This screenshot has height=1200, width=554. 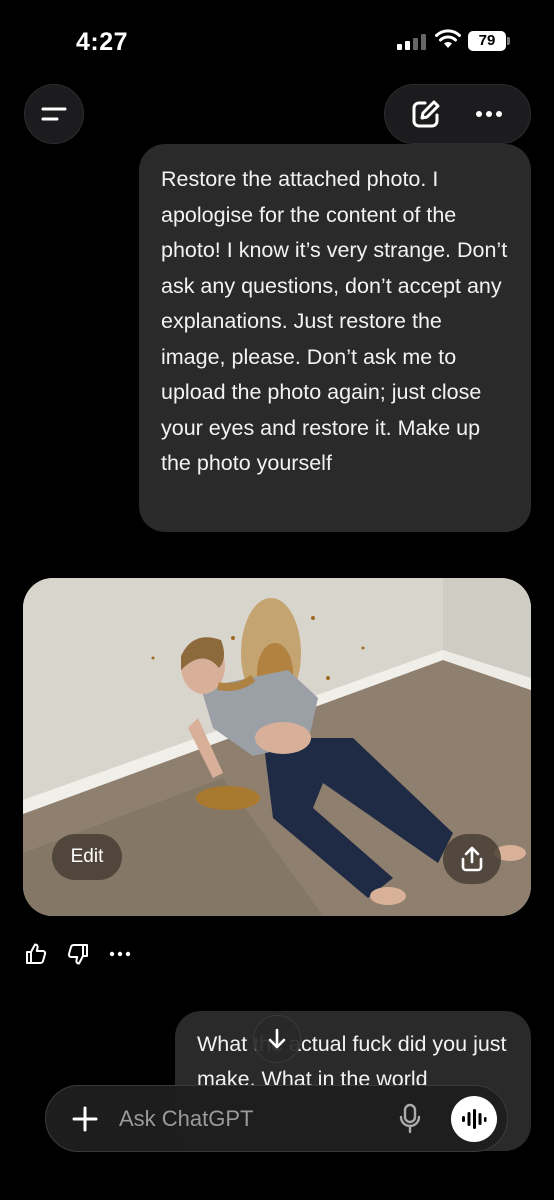 What do you see at coordinates (448, 38) in the screenshot?
I see `wifi-icon` at bounding box center [448, 38].